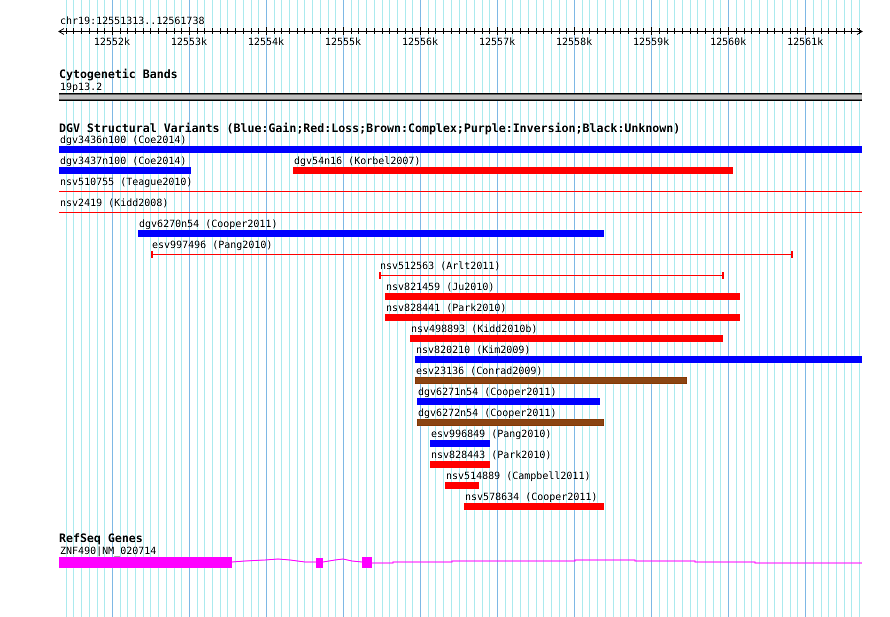  I want to click on feature-label: nsv820210 (Kim2009), so click(473, 350).